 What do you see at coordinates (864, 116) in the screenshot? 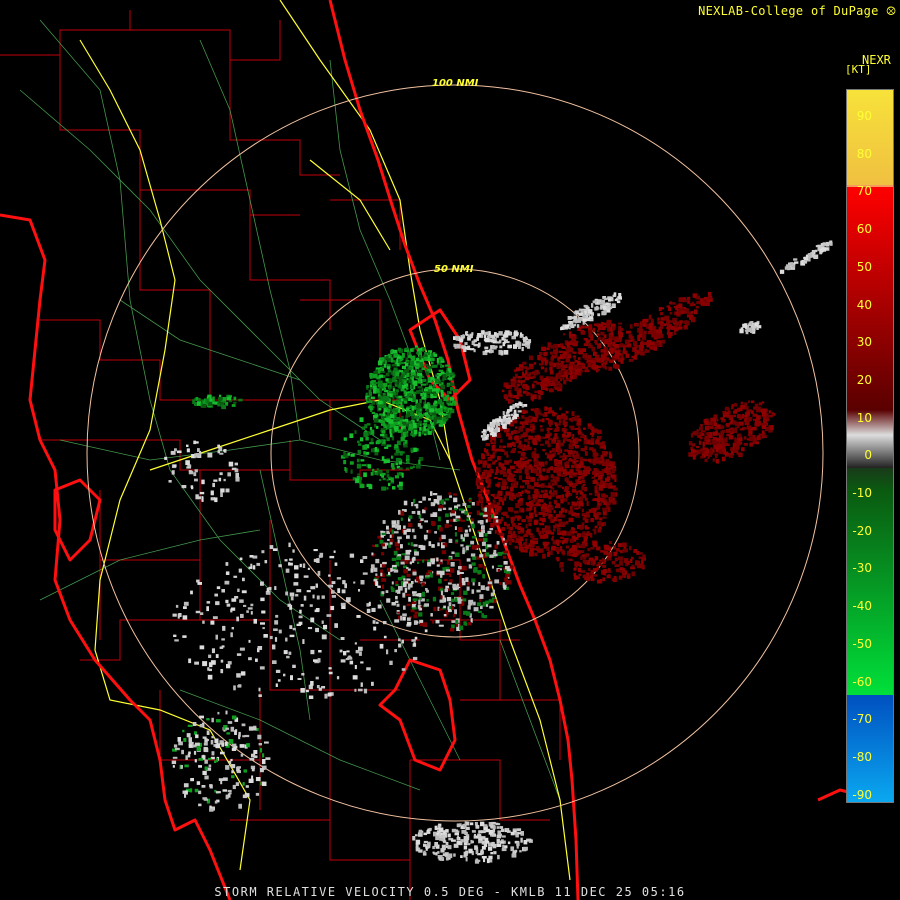
I see `legend-tick-label: 90` at bounding box center [864, 116].